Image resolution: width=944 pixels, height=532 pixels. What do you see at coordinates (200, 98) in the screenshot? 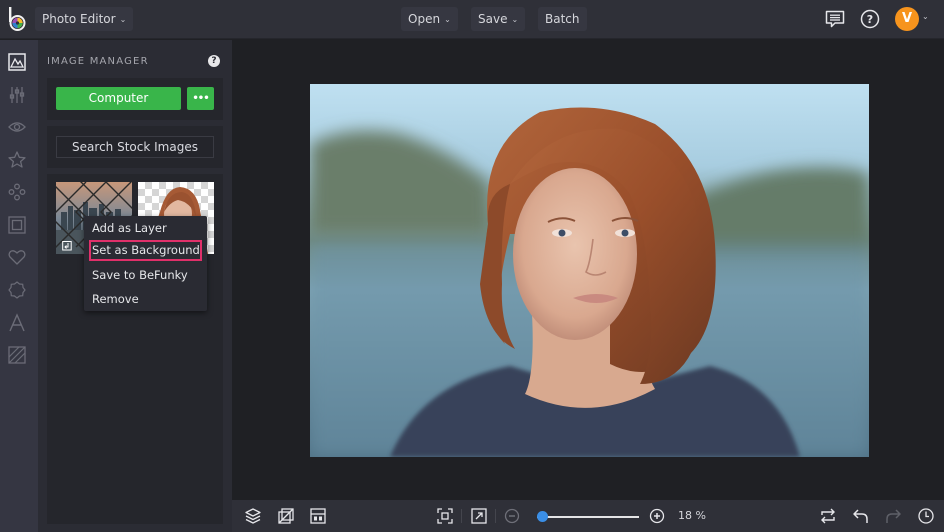
I see `more-sources-button: •••` at bounding box center [200, 98].